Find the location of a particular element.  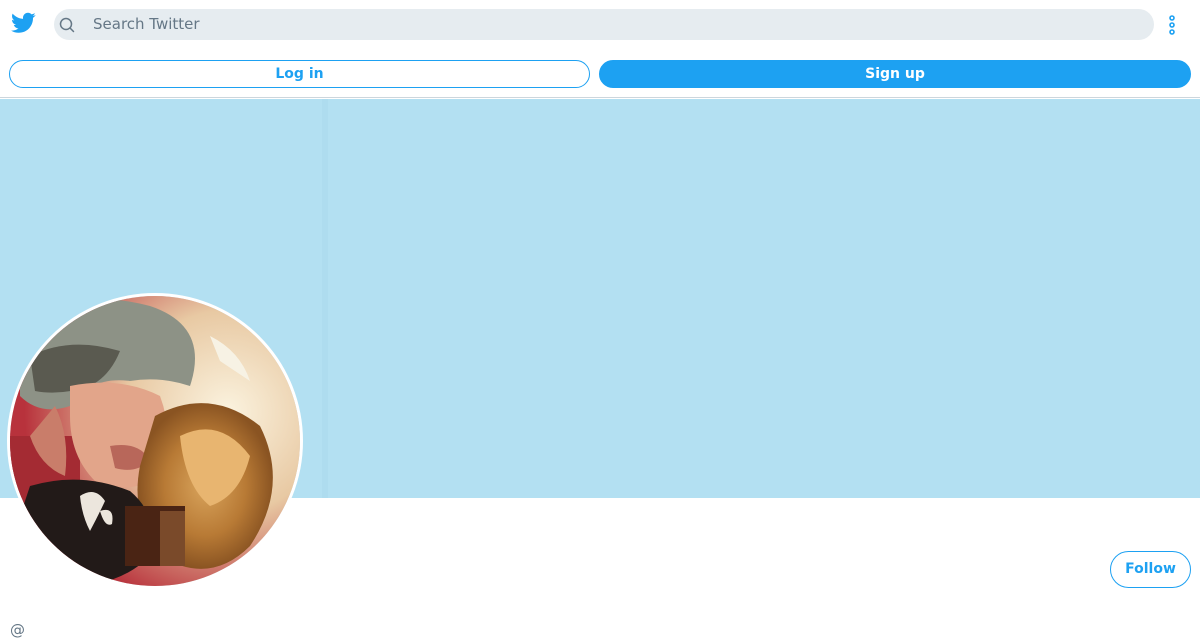

follow-button: Follow is located at coordinates (1150, 569).